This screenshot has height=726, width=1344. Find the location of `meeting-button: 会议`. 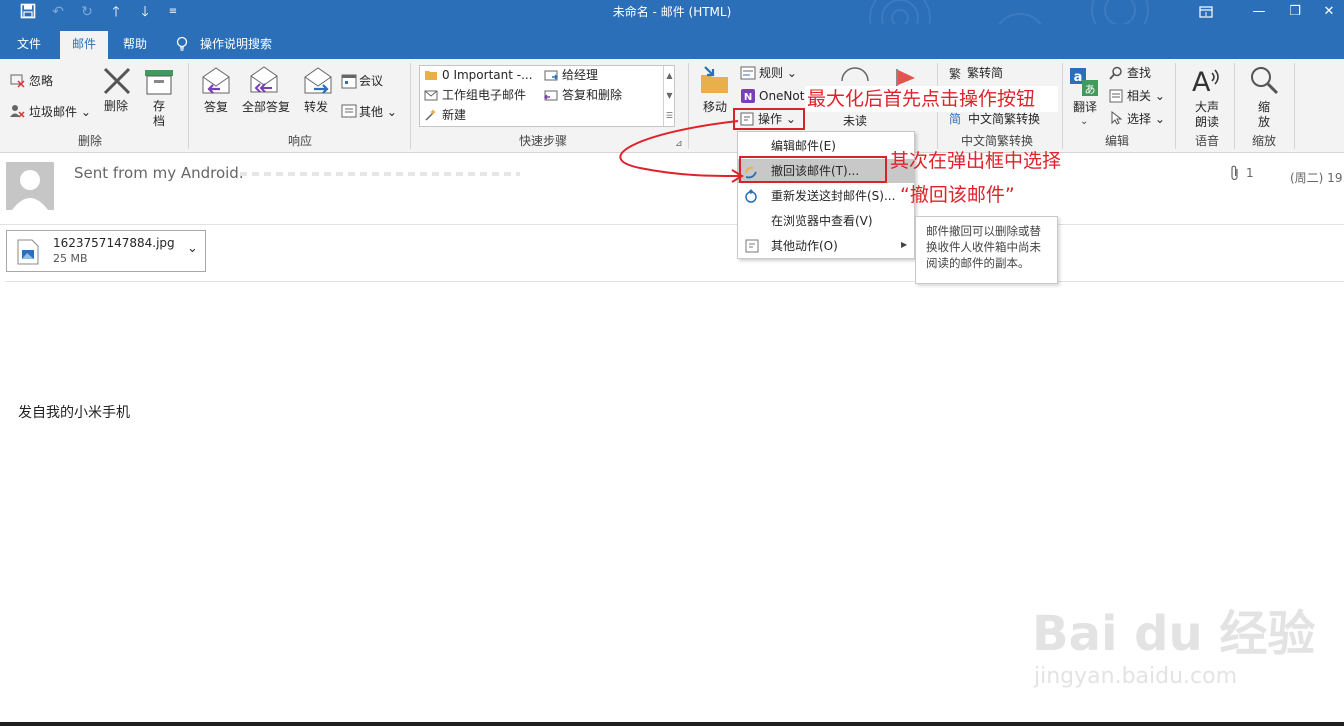

meeting-button: 会议 is located at coordinates (371, 81).